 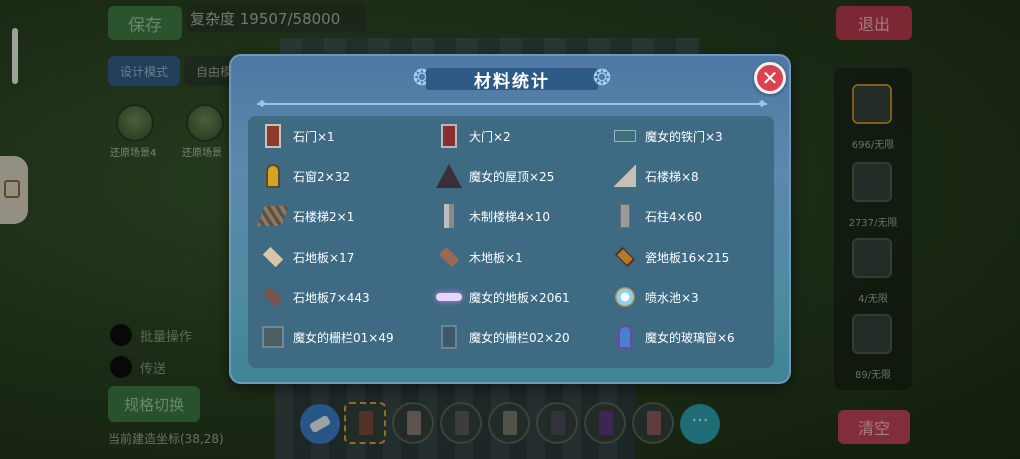 I want to click on stone-pillar-icon, so click(x=625, y=216).